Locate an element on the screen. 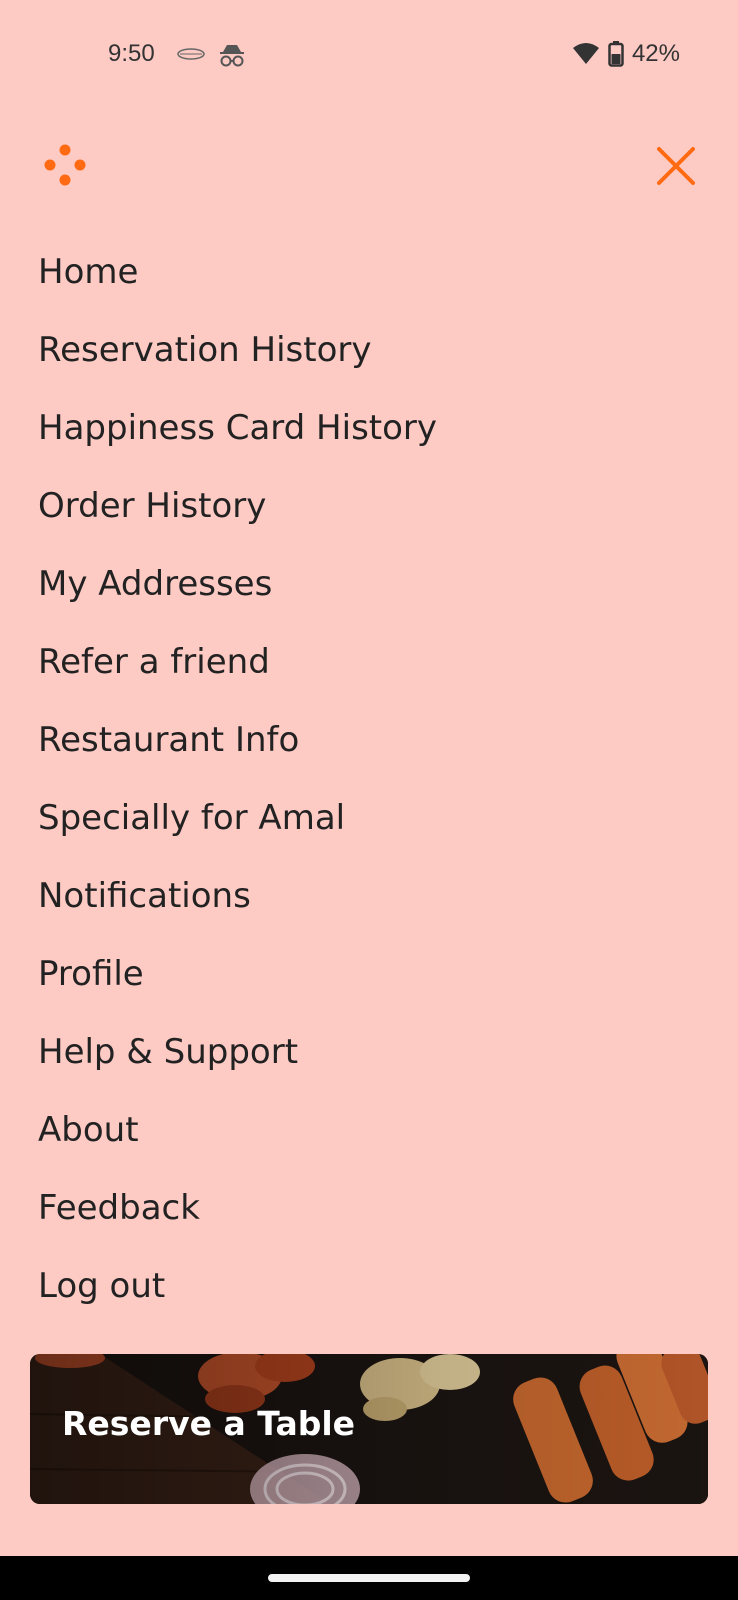 The height and width of the screenshot is (1600, 738). status-bar: 9:50 42% is located at coordinates (369, 56).